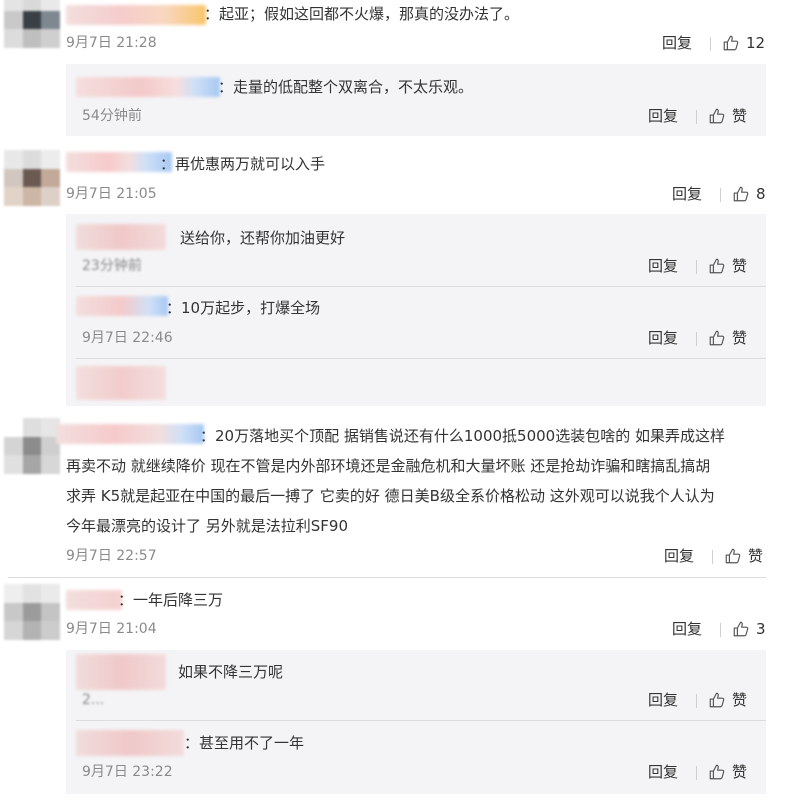 The image size is (788, 809). Describe the element at coordinates (231, 672) in the screenshot. I see `reply-text: 如果不降三万呢` at that location.